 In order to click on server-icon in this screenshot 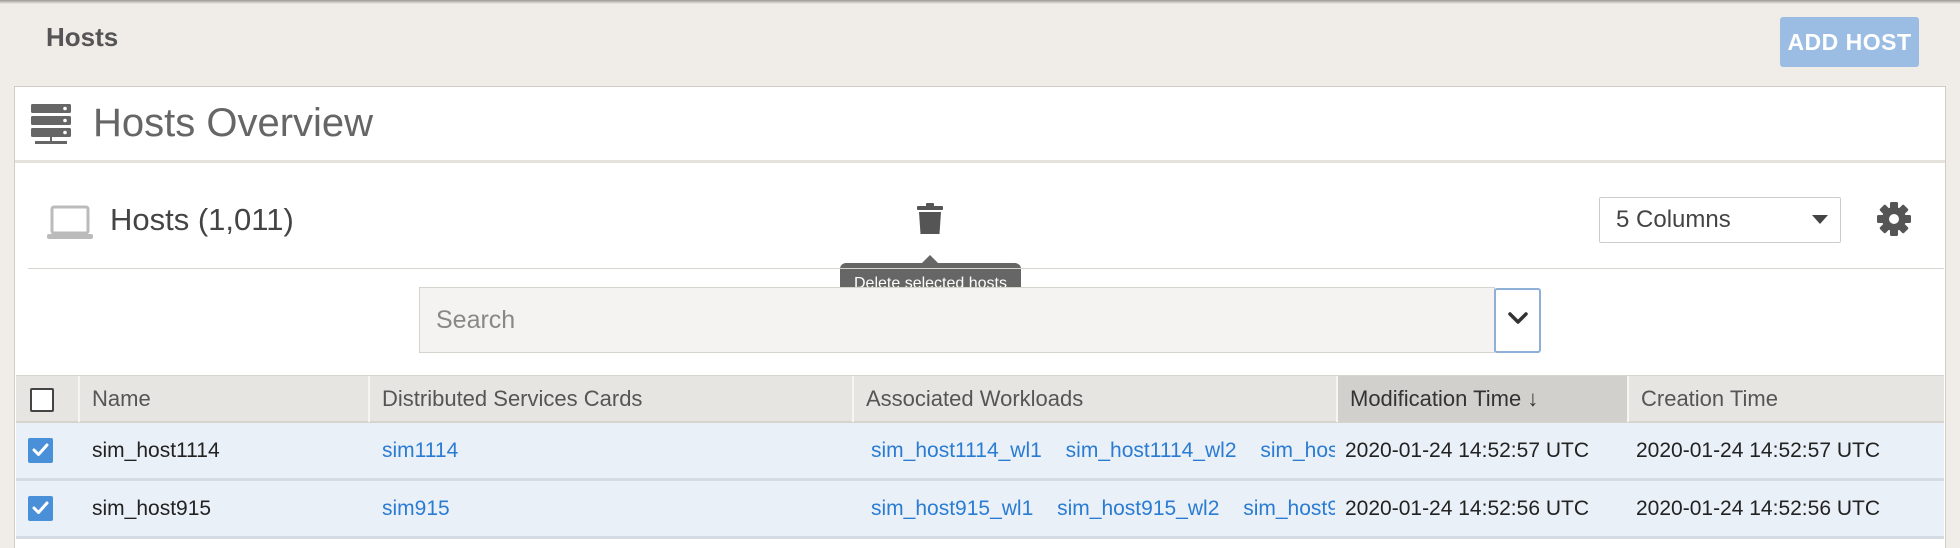, I will do `click(51, 124)`.